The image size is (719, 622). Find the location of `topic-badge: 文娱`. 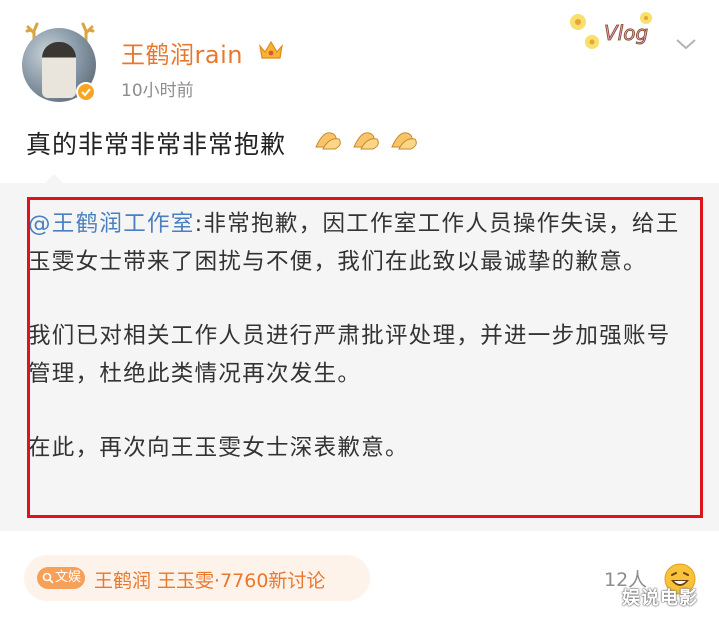

topic-badge: 文娱 is located at coordinates (61, 578).